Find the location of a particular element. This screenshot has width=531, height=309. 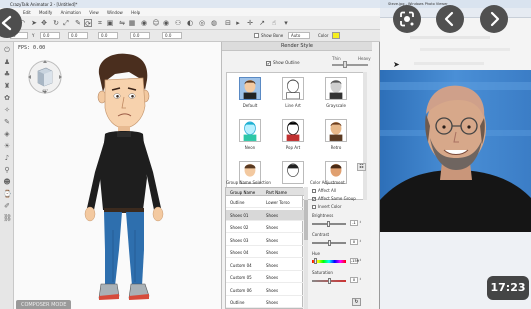

camera-nav-widget: 45° is located at coordinates (45, 77).